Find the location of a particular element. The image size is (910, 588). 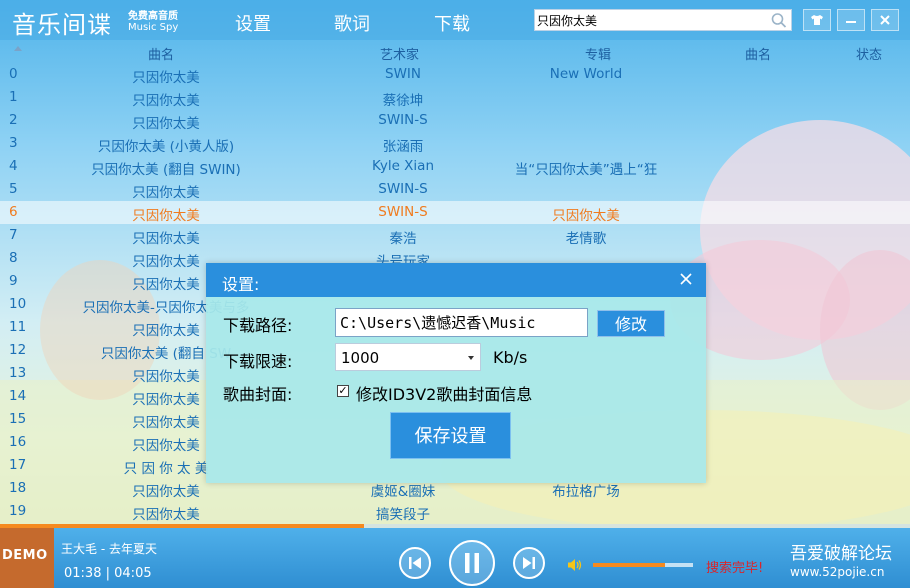

shirt-icon is located at coordinates (817, 20).